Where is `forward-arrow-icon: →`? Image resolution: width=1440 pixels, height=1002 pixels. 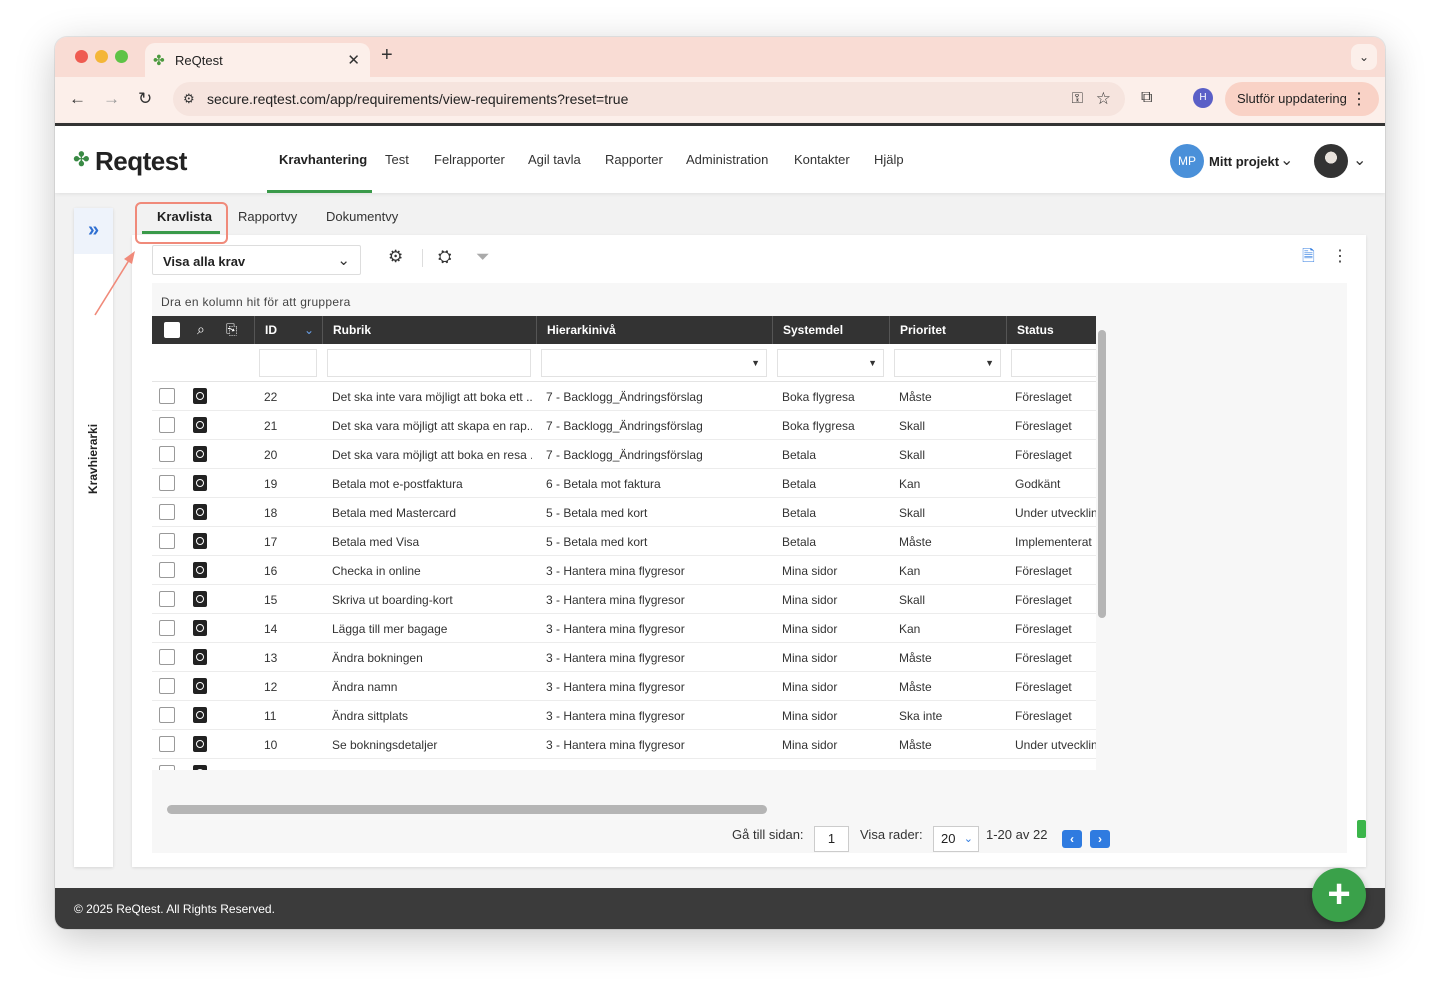
forward-arrow-icon: → is located at coordinates (111, 99).